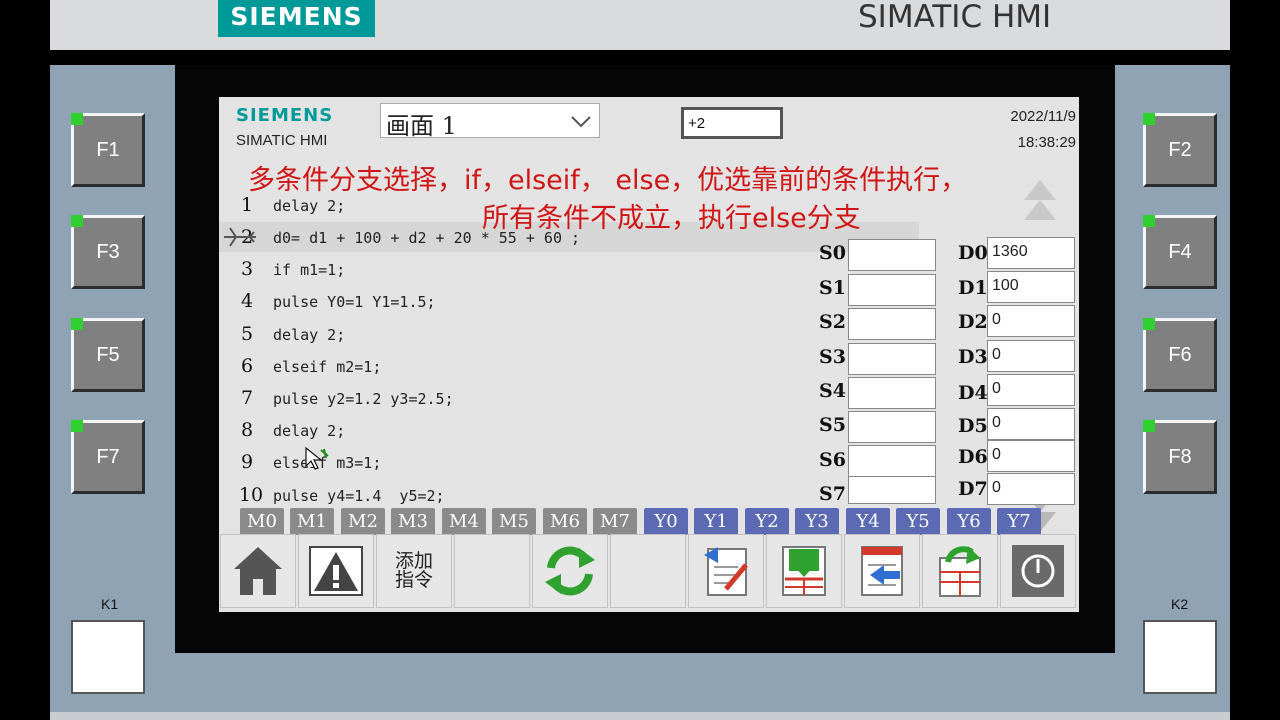  Describe the element at coordinates (312, 521) in the screenshot. I see `bit-button-m1: M1` at that location.